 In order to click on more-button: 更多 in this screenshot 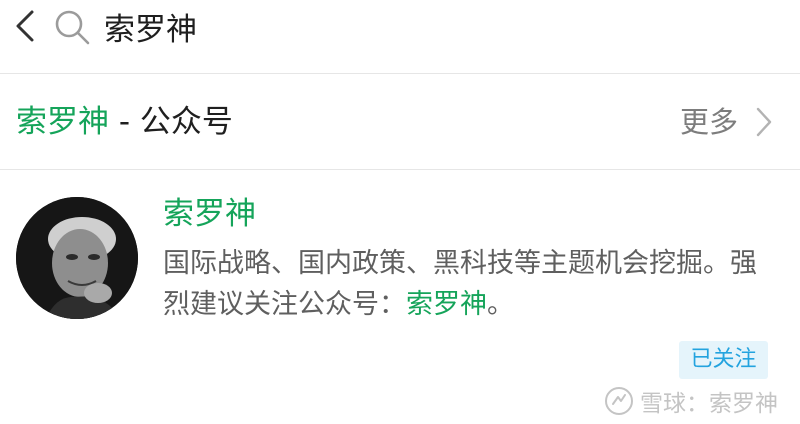, I will do `click(727, 122)`.